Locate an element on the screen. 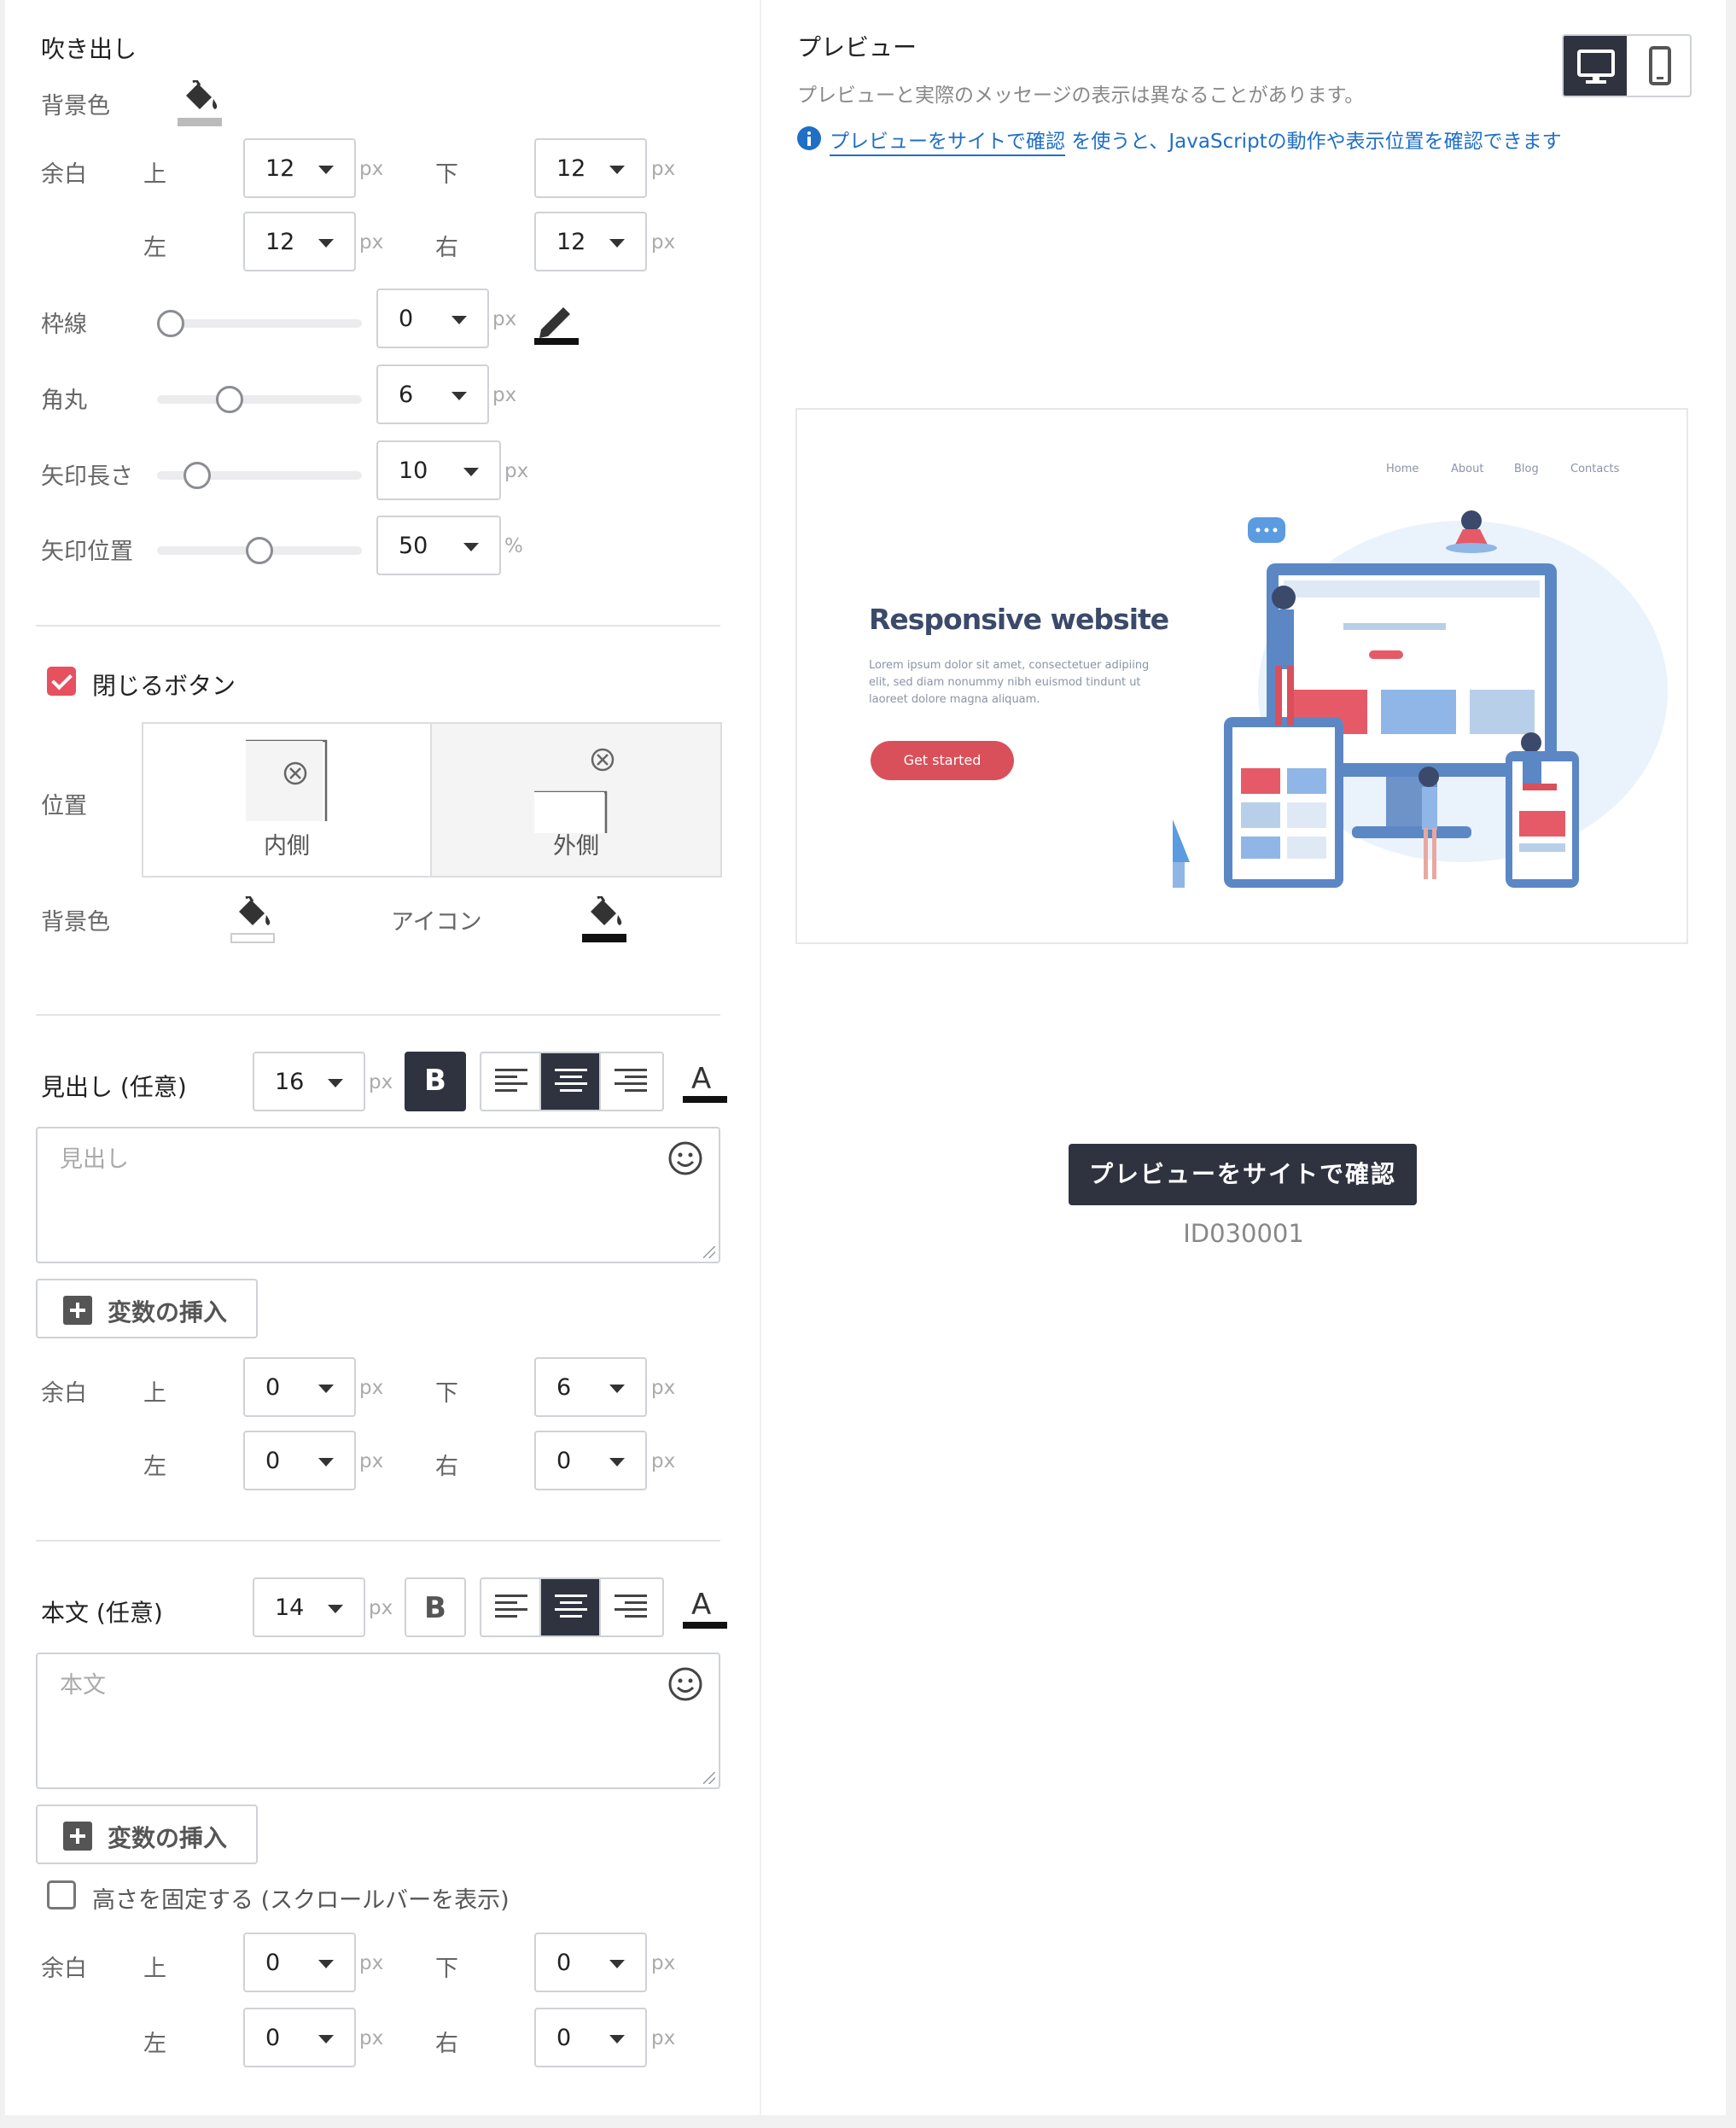 The image size is (1736, 2128). balloon-bg-label: 背景色 is located at coordinates (75, 106).